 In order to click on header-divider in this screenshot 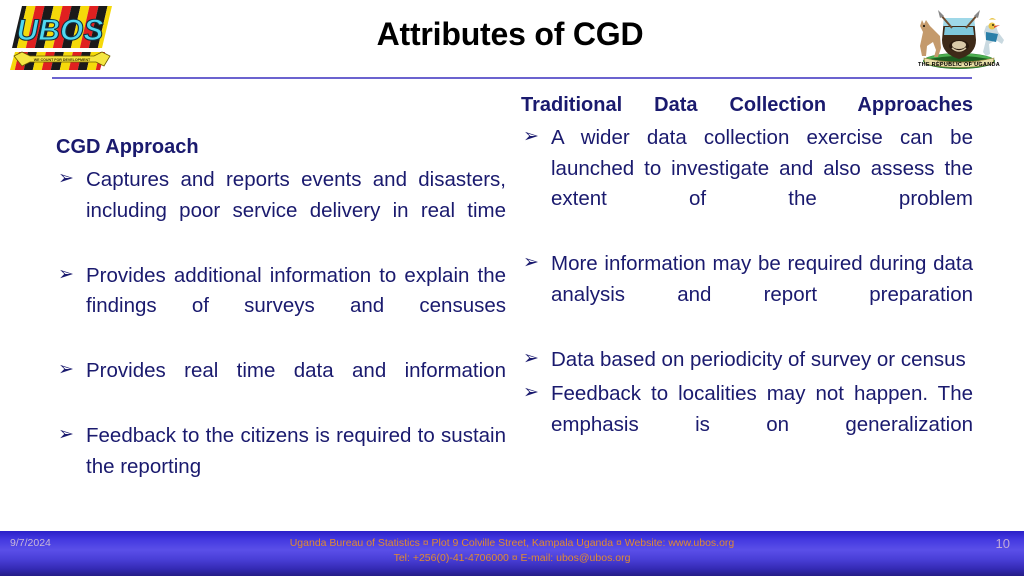, I will do `click(512, 78)`.